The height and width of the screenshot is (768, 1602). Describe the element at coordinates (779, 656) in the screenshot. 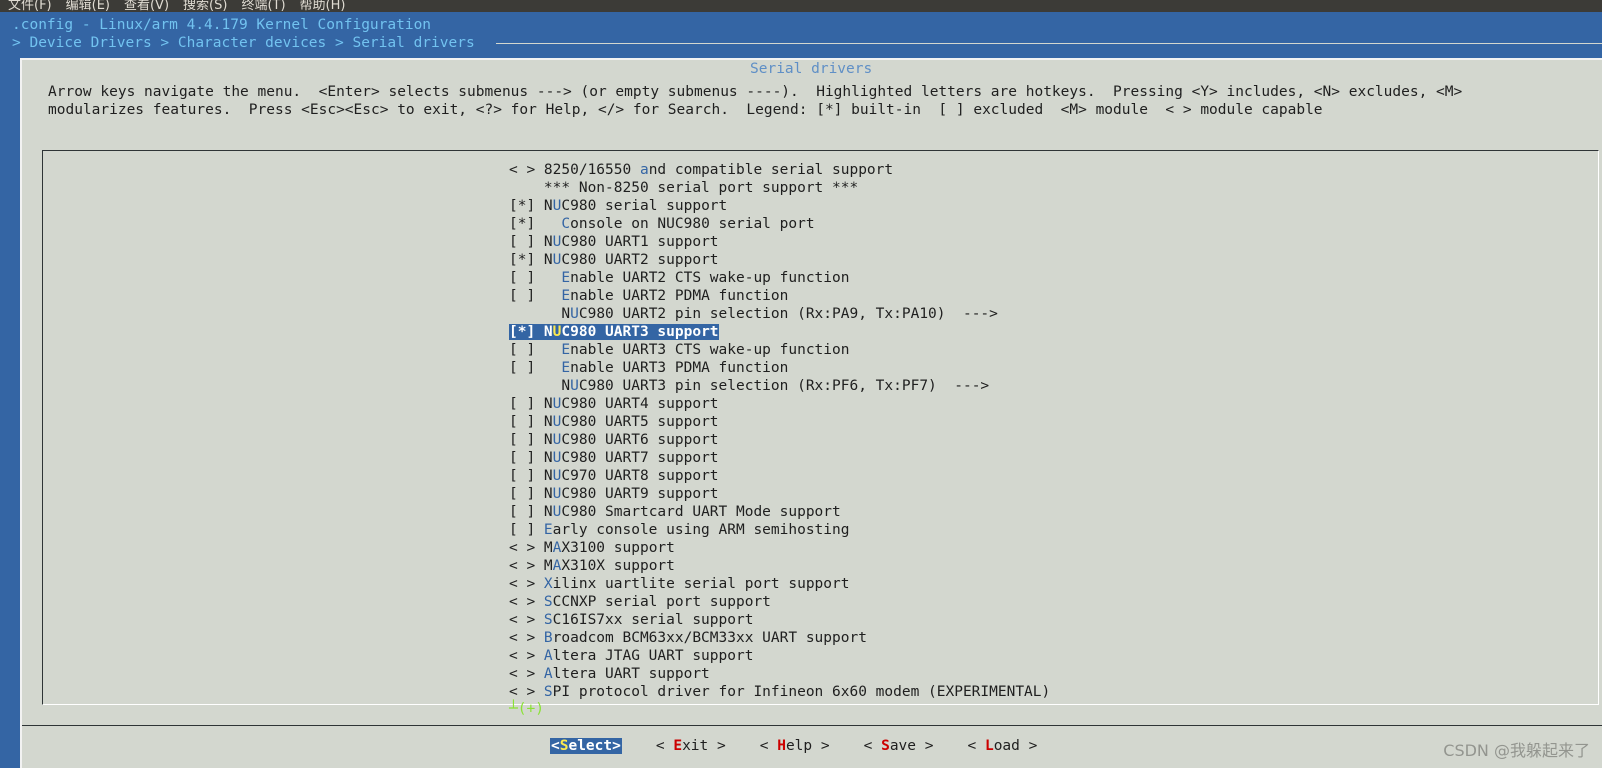

I see `menu-item: < > Altera JTAG UART support` at that location.